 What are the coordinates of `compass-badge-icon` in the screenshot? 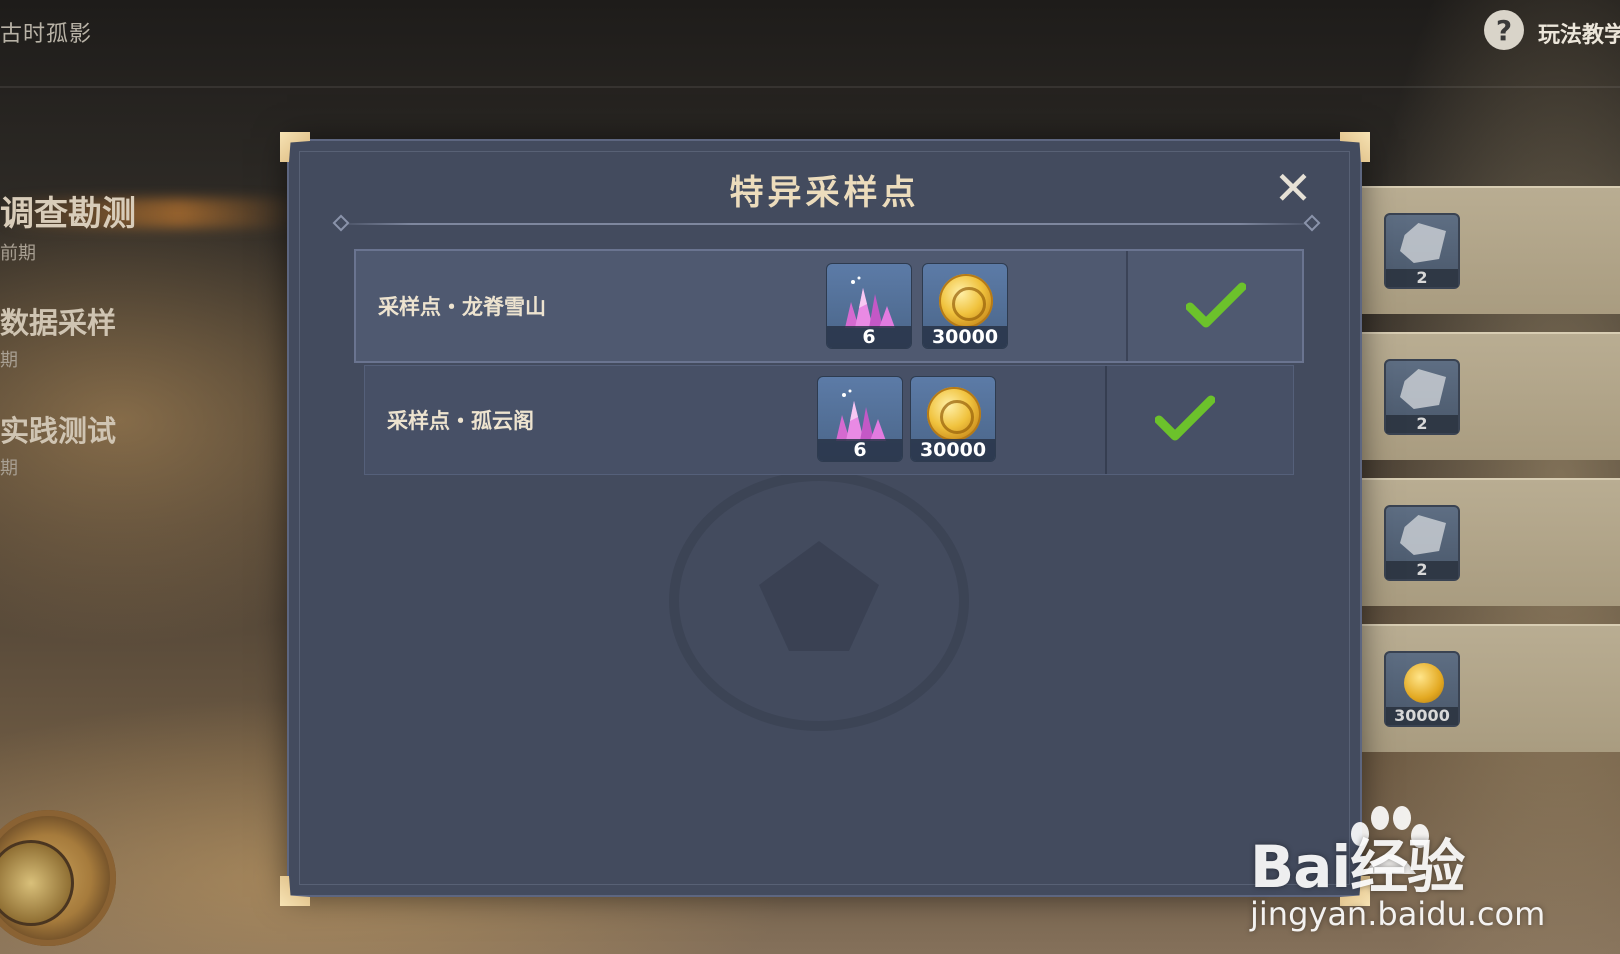 It's located at (58, 878).